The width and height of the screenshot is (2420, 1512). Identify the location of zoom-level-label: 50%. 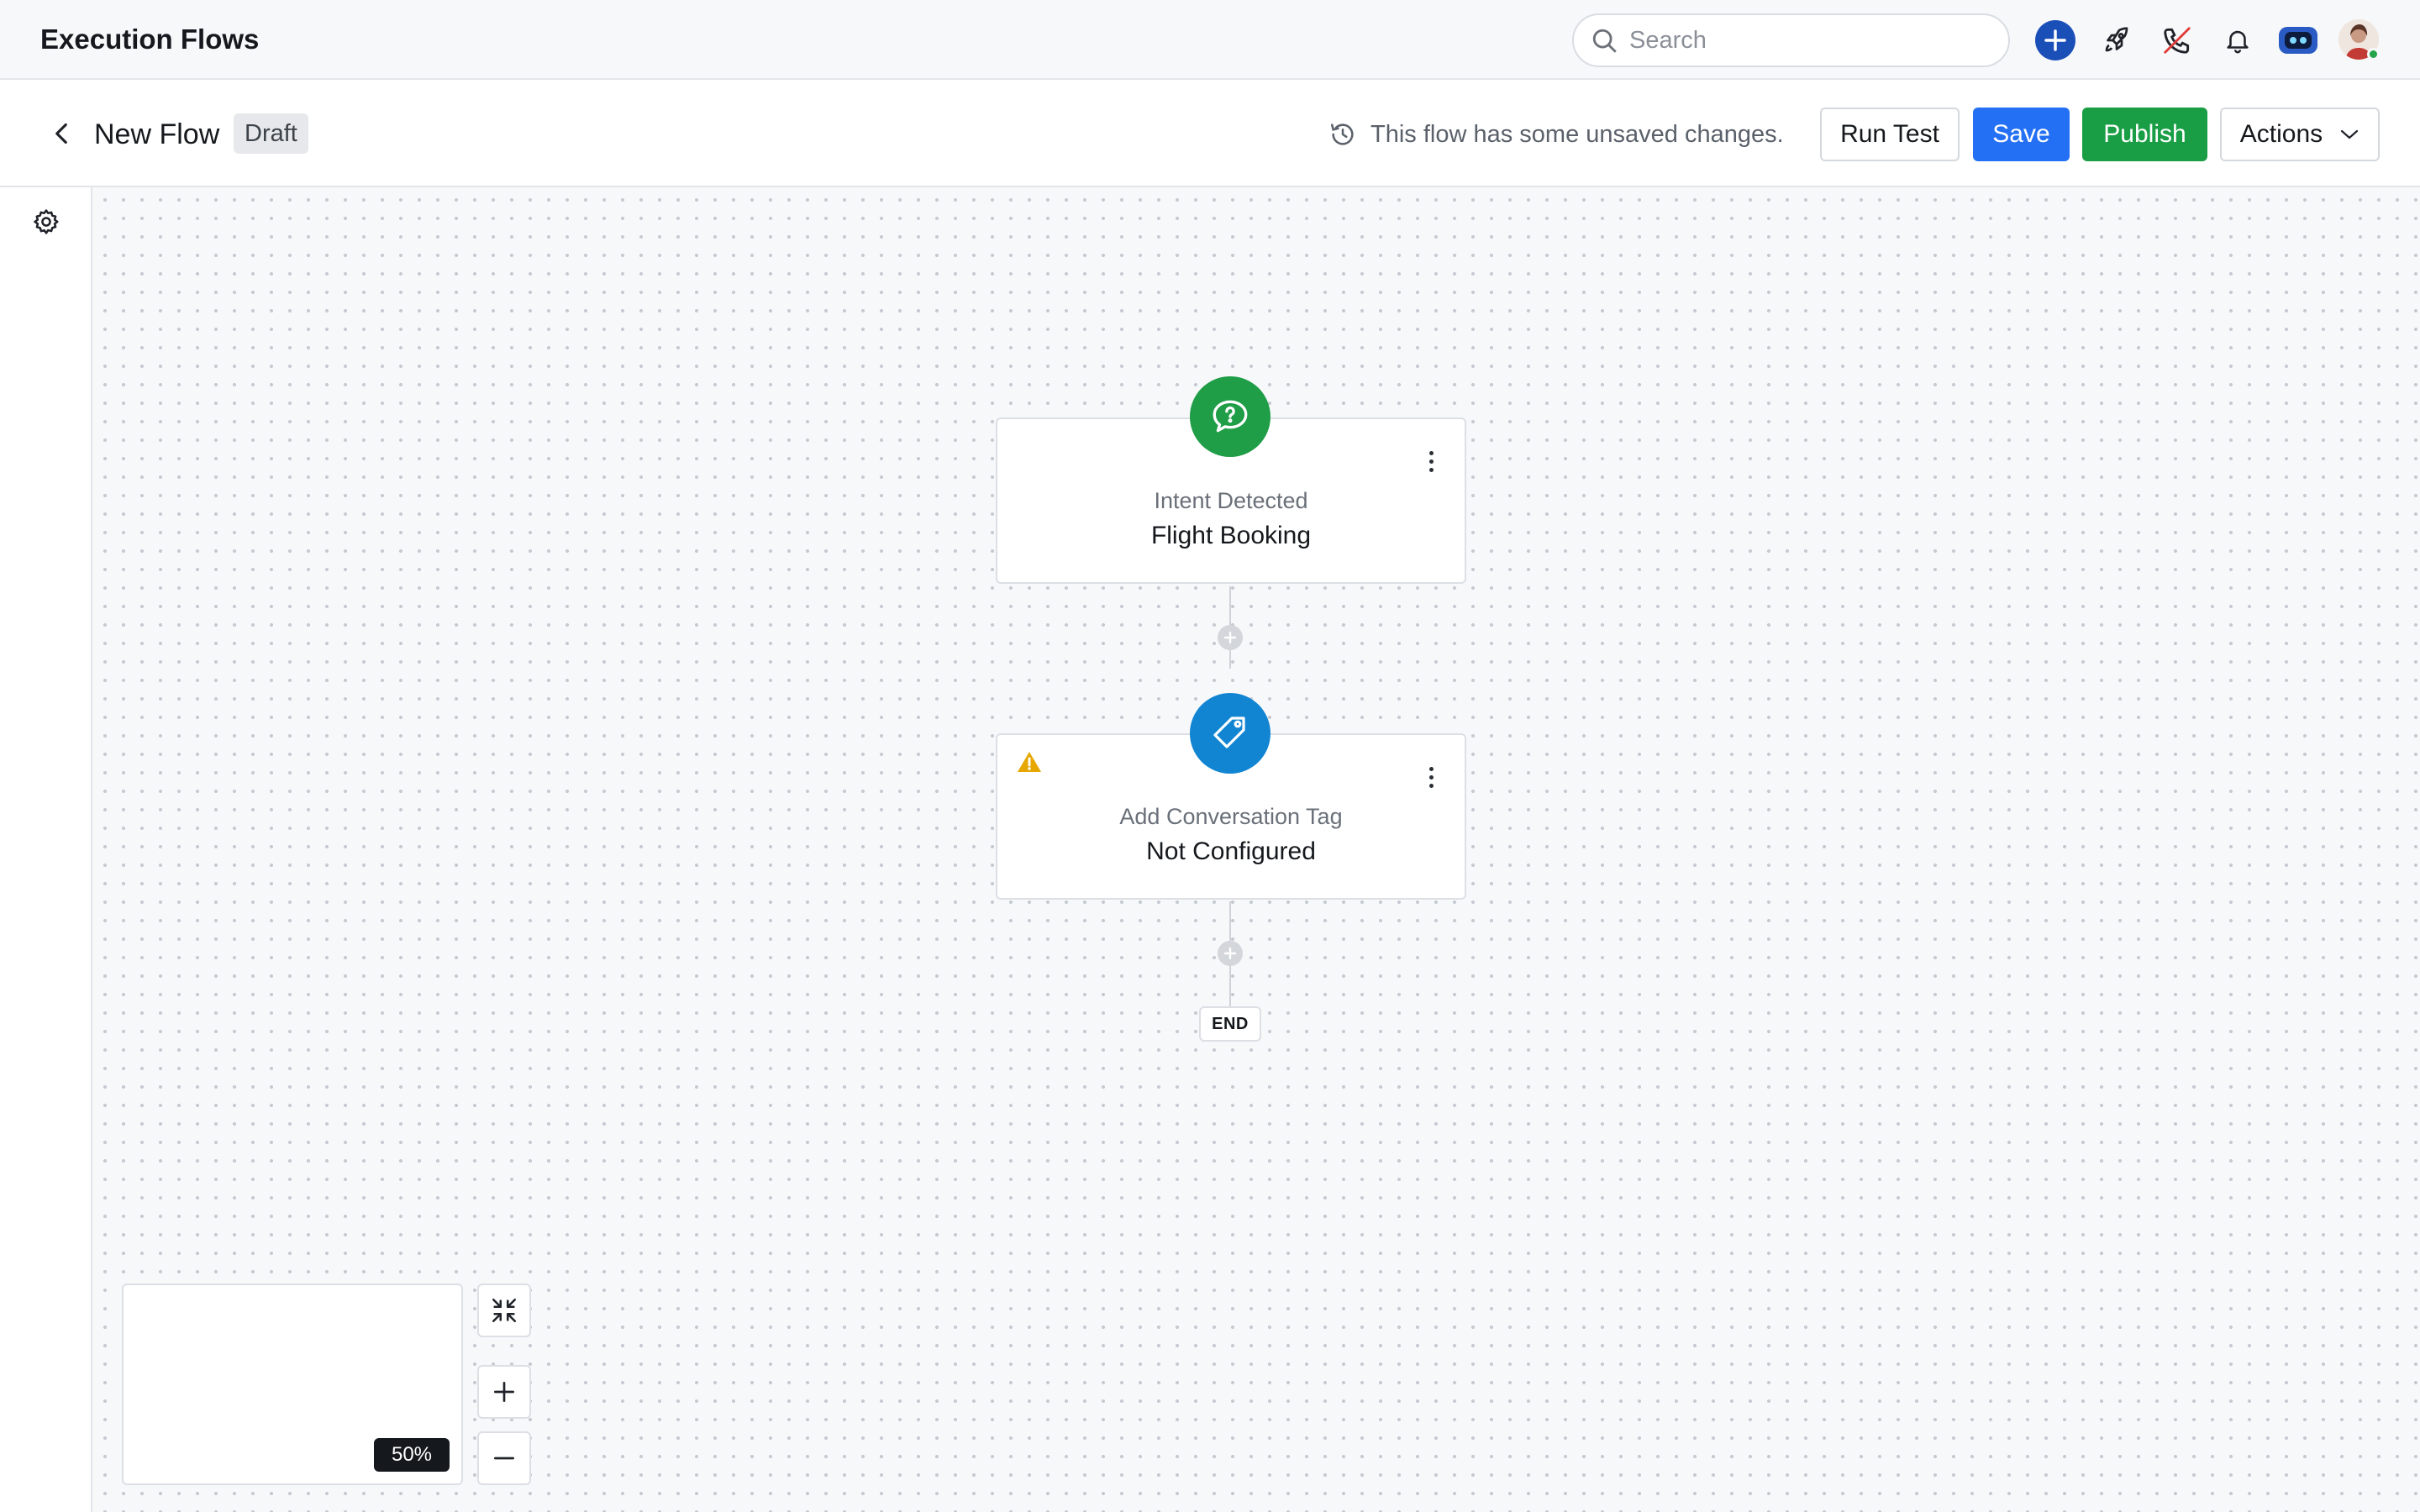
(412, 1455).